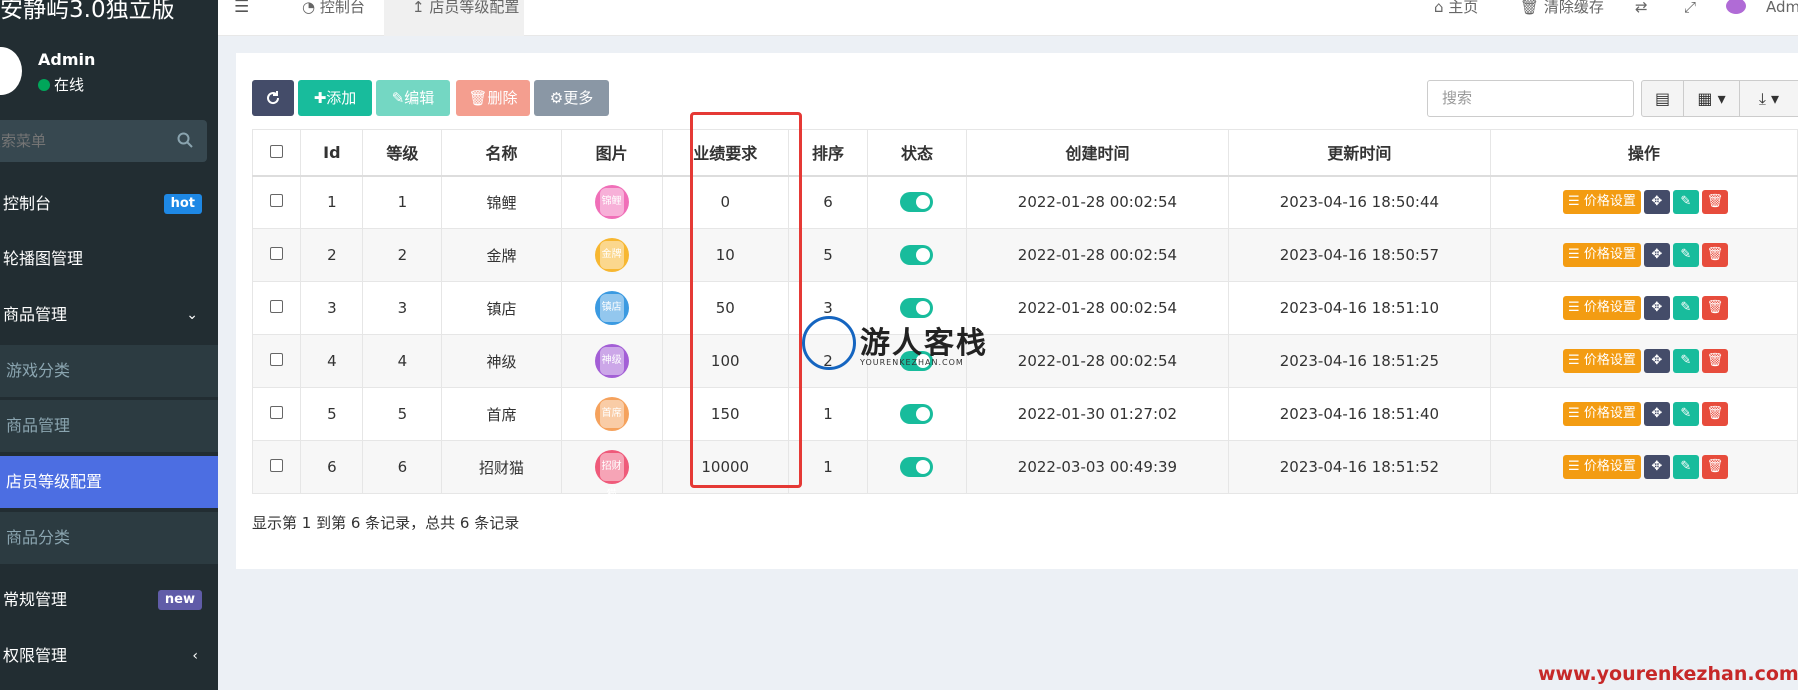 This screenshot has width=1798, height=690. Describe the element at coordinates (1712, 98) in the screenshot. I see `columns-icon: ▦ ▾` at that location.